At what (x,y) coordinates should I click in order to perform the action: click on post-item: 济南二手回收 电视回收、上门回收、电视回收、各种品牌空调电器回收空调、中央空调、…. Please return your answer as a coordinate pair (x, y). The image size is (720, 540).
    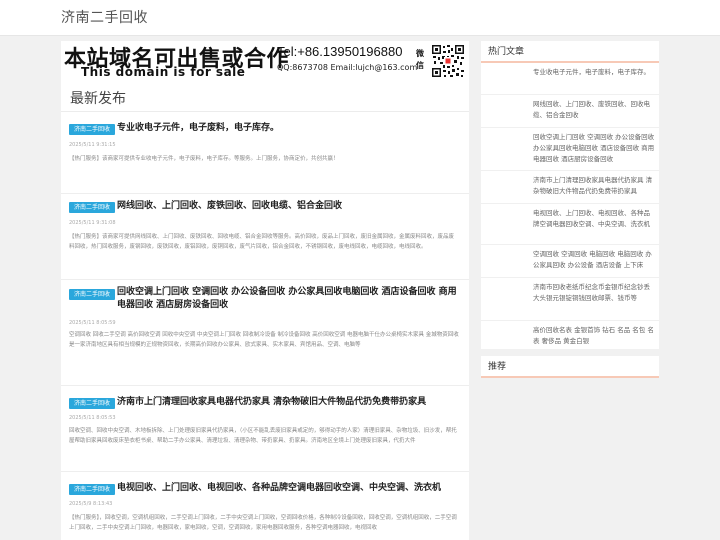
    Looking at the image, I should click on (265, 506).